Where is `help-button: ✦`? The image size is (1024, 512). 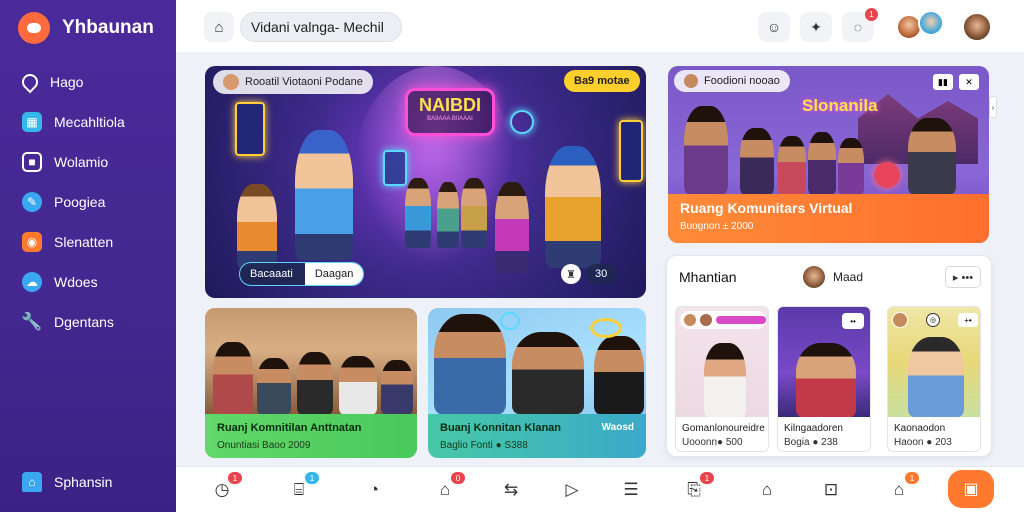
help-button: ✦ is located at coordinates (816, 27).